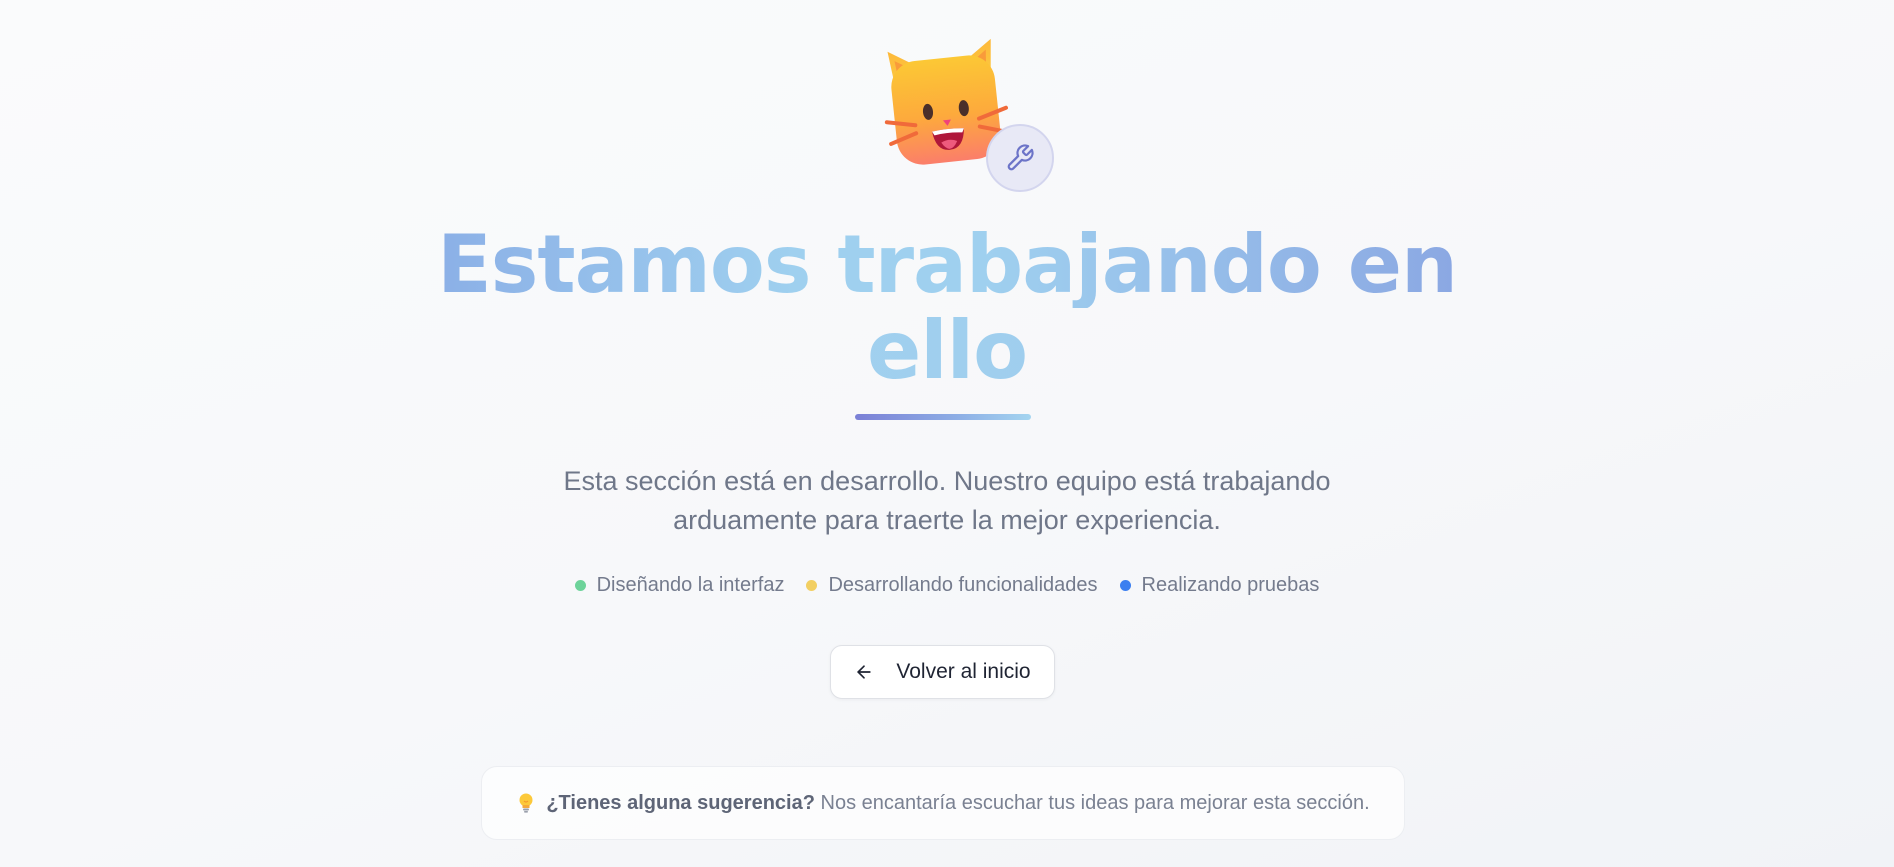 This screenshot has width=1894, height=867. Describe the element at coordinates (963, 671) in the screenshot. I see `back-button-label: Volver al inicio` at that location.